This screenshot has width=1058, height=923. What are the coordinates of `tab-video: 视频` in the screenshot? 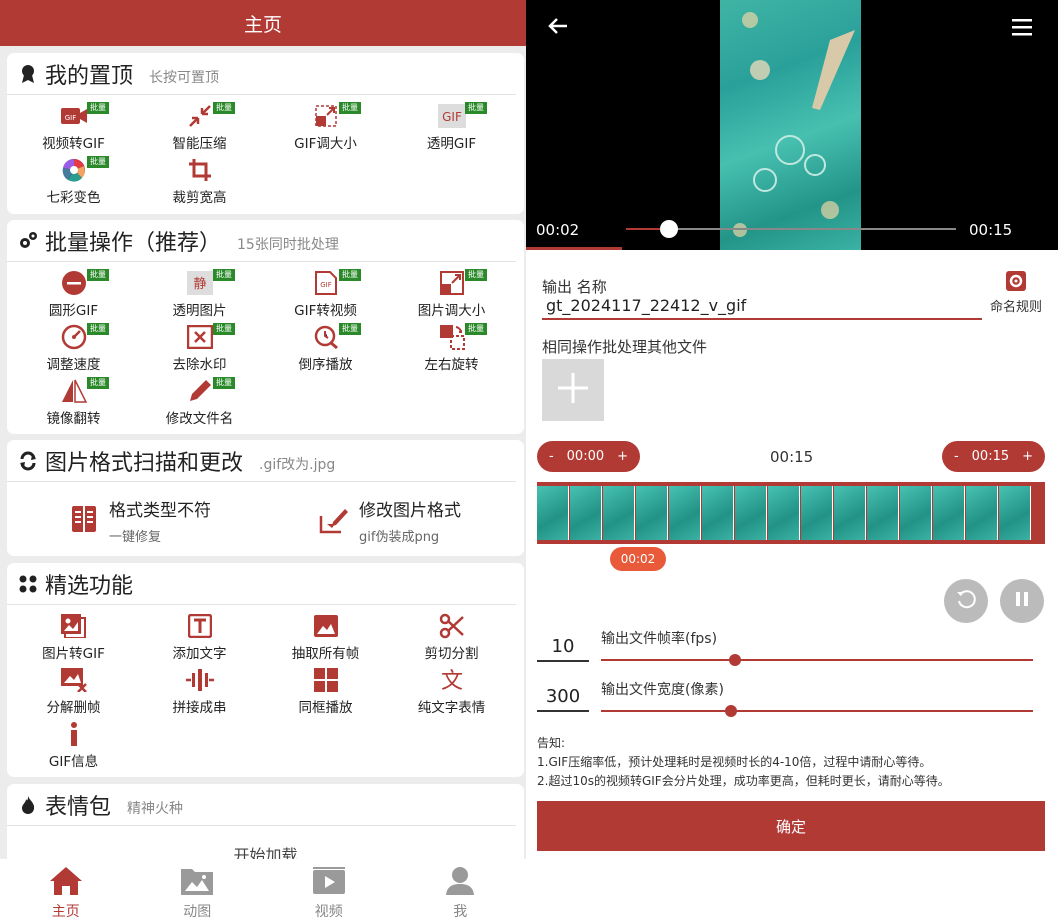 It's located at (329, 891).